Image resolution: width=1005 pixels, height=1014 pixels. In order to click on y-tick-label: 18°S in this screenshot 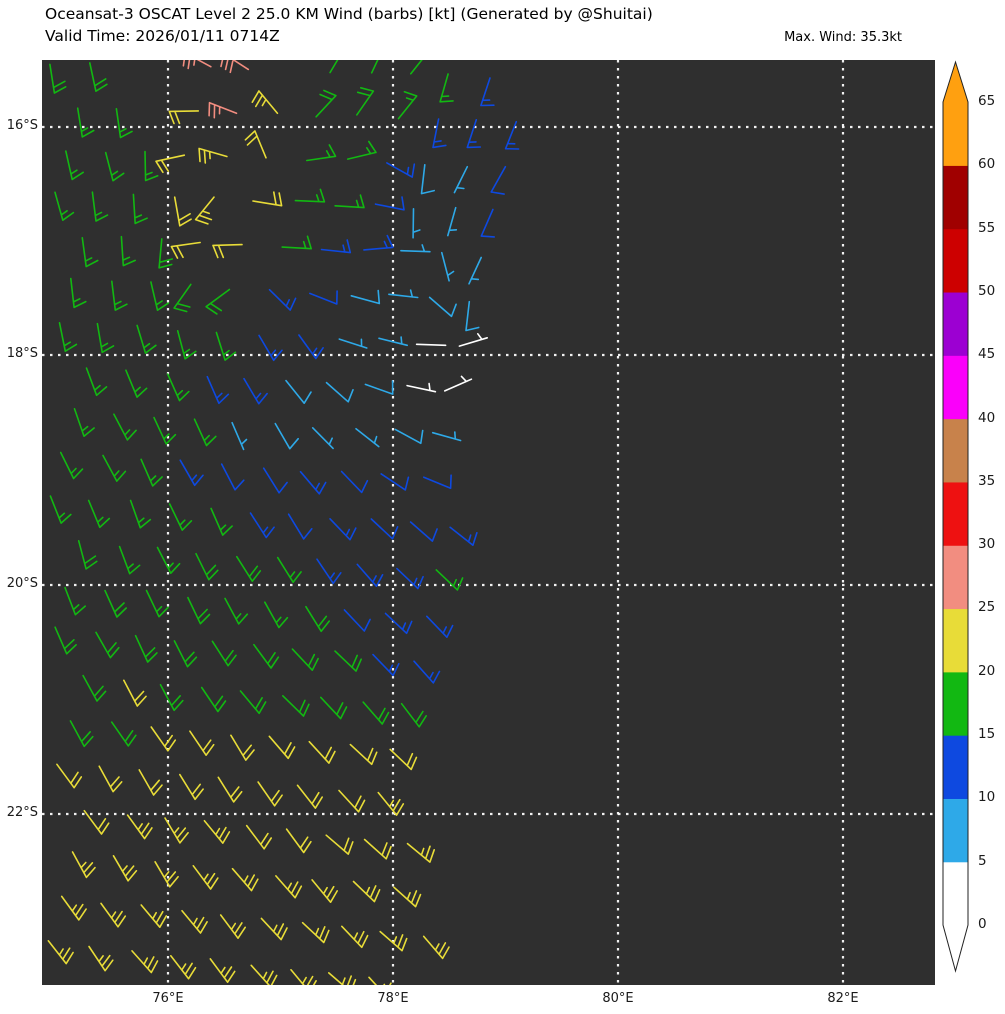, I will do `click(22, 353)`.